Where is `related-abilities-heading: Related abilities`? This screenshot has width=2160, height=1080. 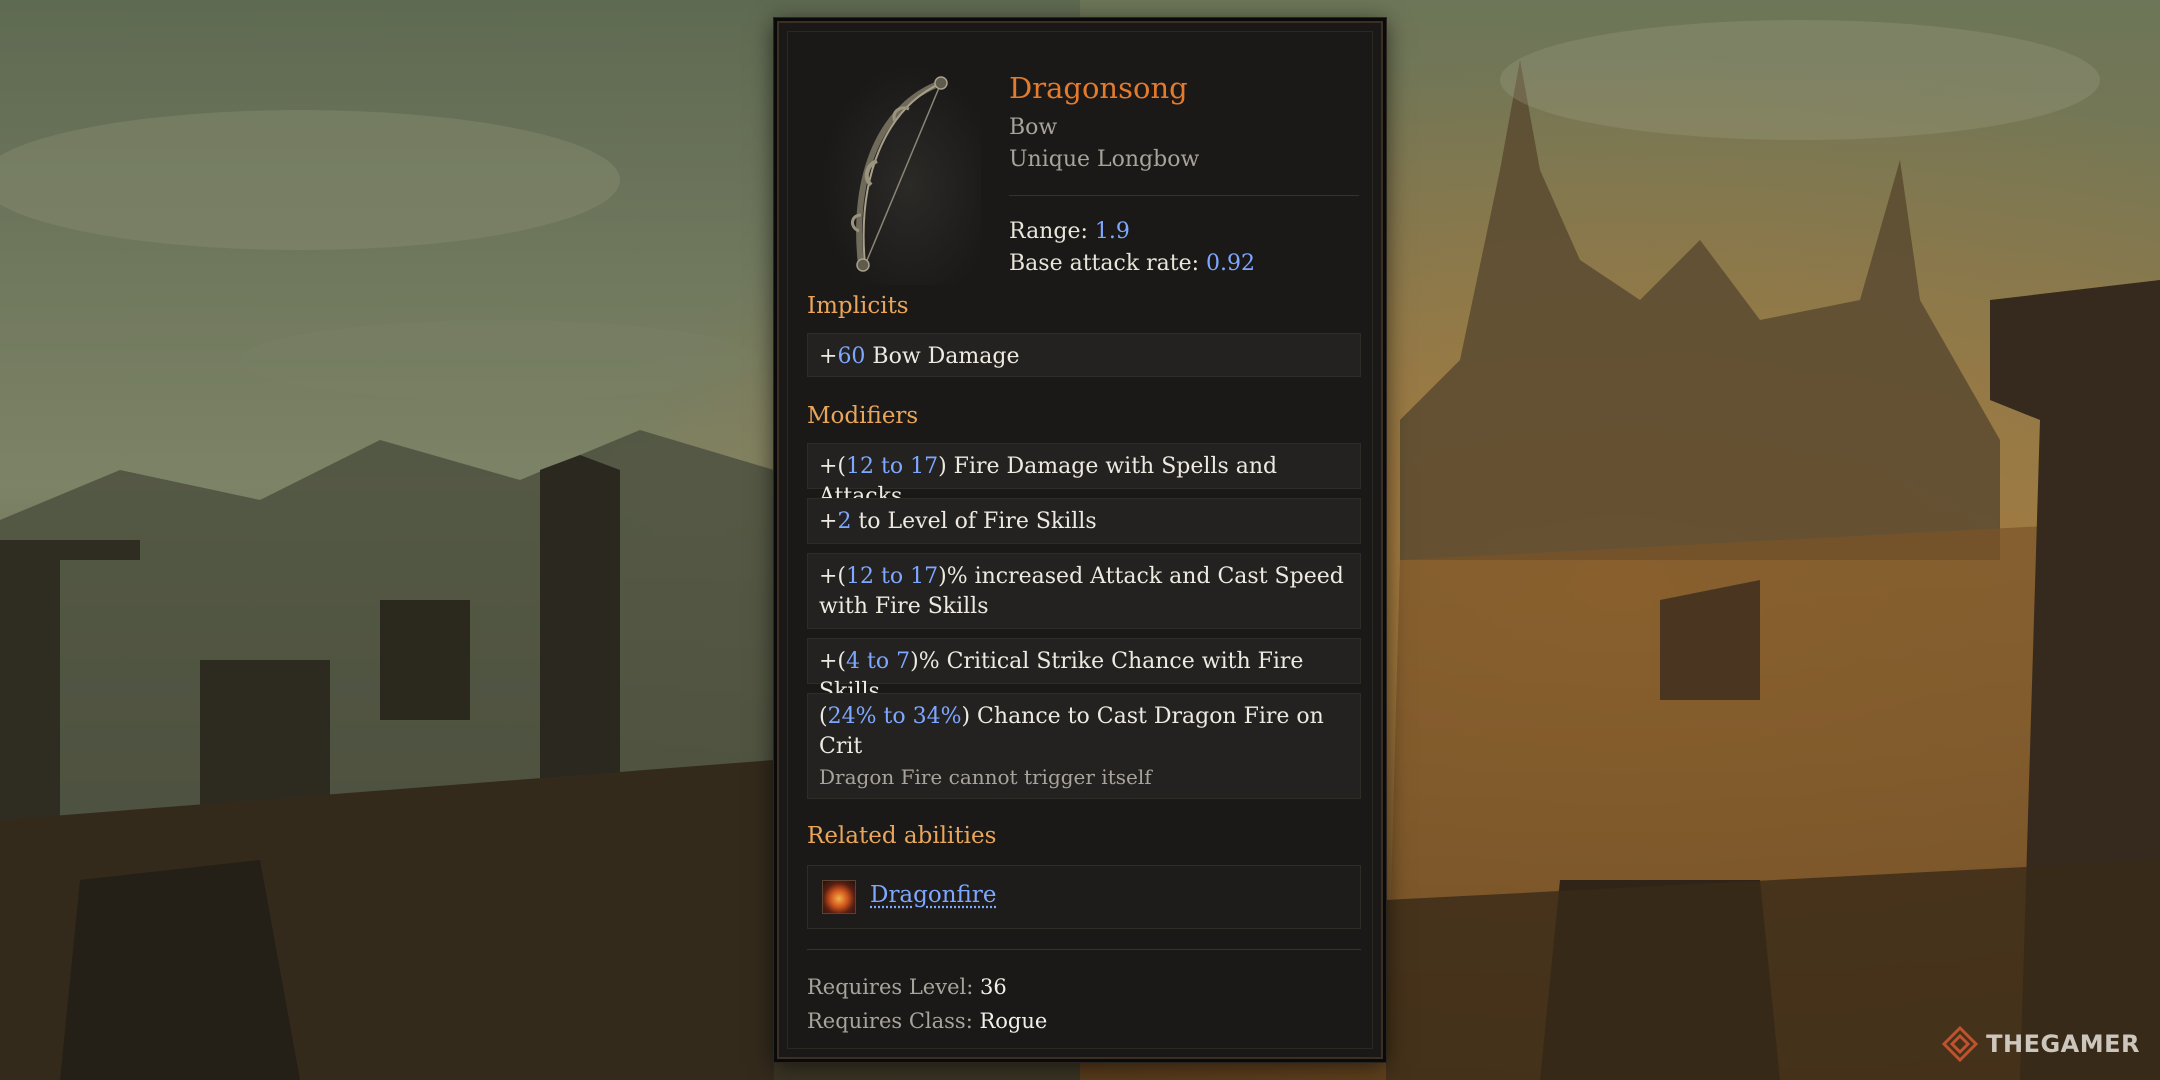 related-abilities-heading: Related abilities is located at coordinates (902, 836).